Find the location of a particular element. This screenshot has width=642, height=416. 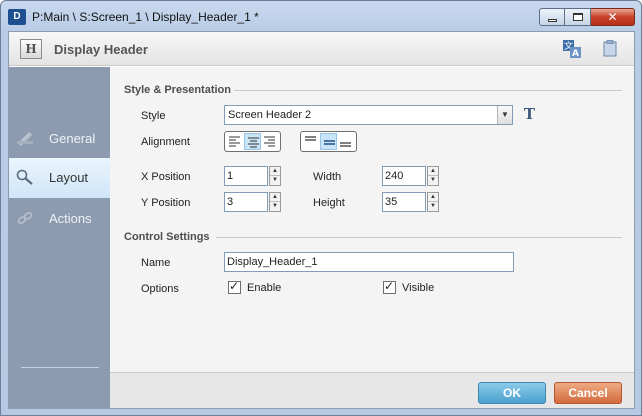

y-position-input: 3 is located at coordinates (246, 202).